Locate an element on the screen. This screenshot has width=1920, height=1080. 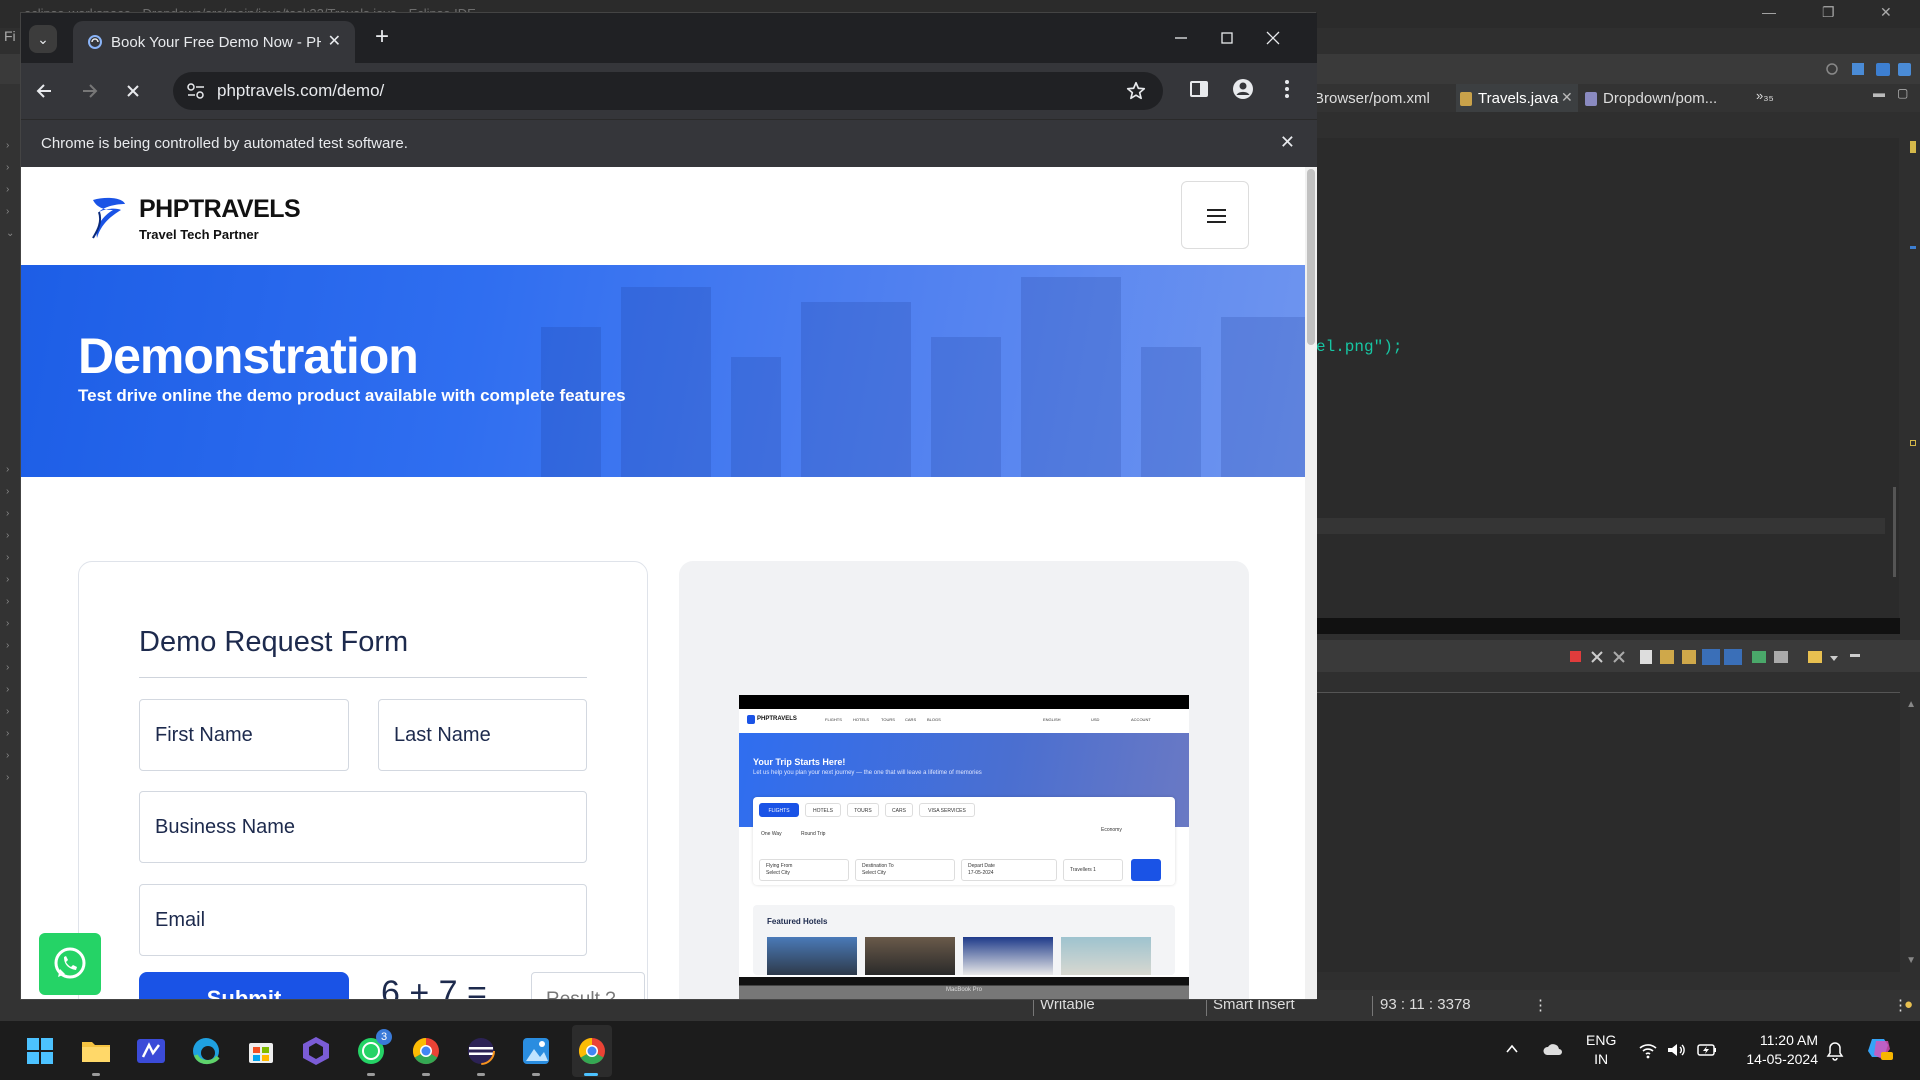
eclipse-restore-icon: ❐ is located at coordinates (1828, 12).